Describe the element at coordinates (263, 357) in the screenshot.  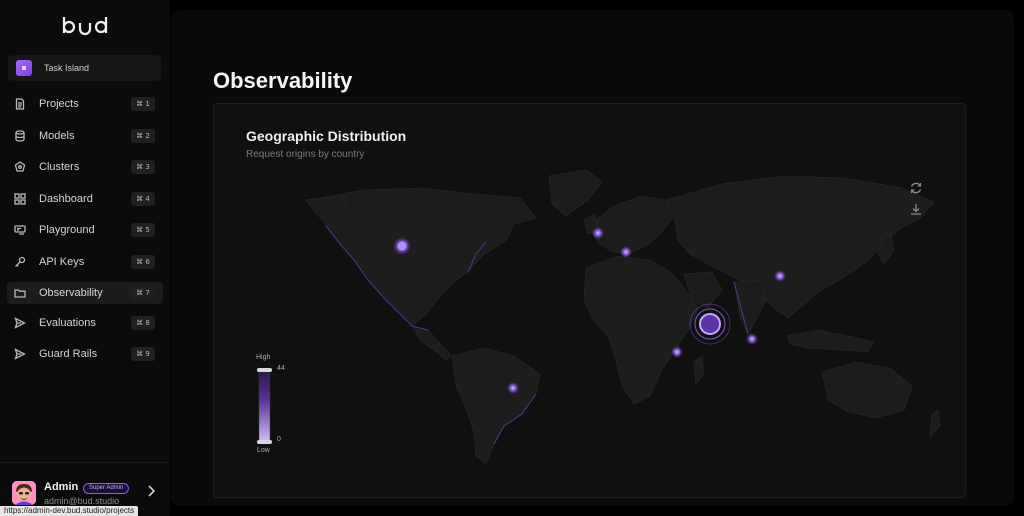
I see `legend-high-label: High` at that location.